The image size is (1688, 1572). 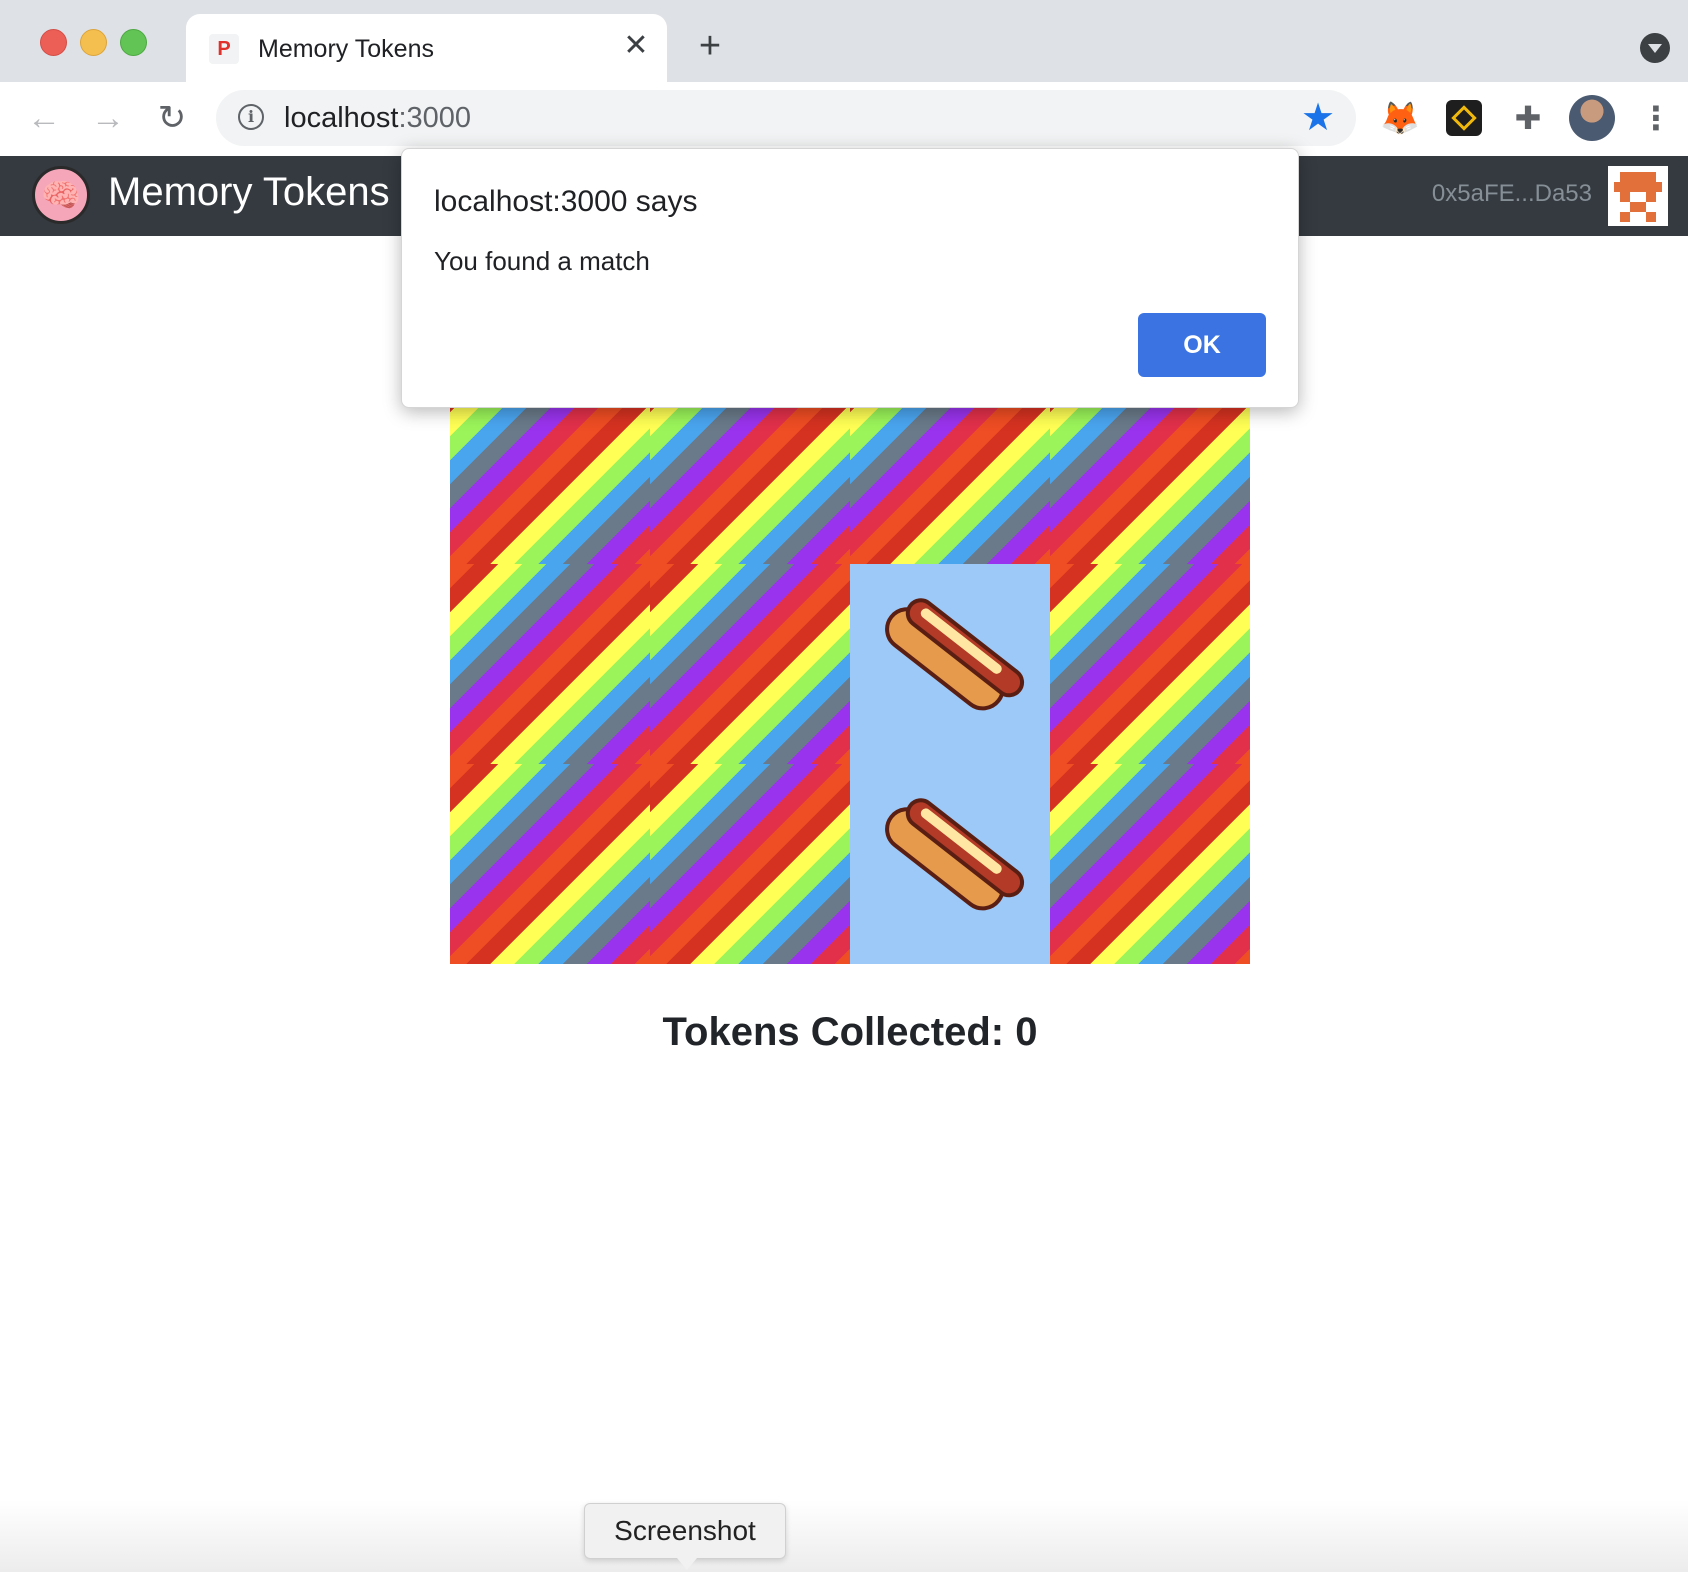 What do you see at coordinates (850, 1032) in the screenshot?
I see `tokens-collected: Tokens Collected: 0` at bounding box center [850, 1032].